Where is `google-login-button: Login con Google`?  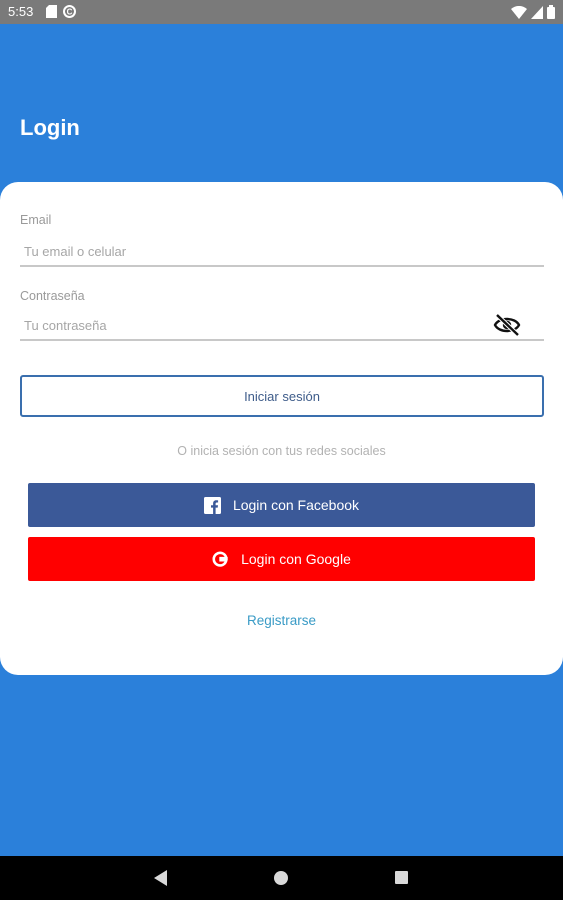
google-login-button: Login con Google is located at coordinates (281, 559).